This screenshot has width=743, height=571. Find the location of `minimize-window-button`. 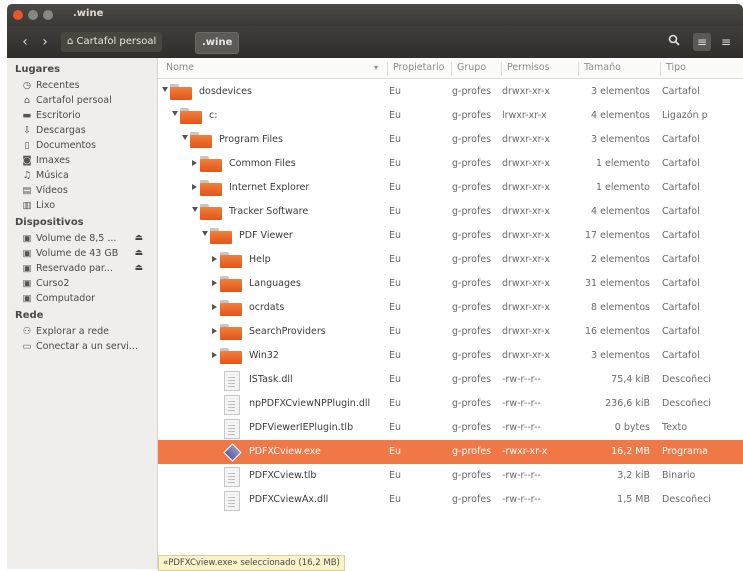

minimize-window-button is located at coordinates (33, 15).